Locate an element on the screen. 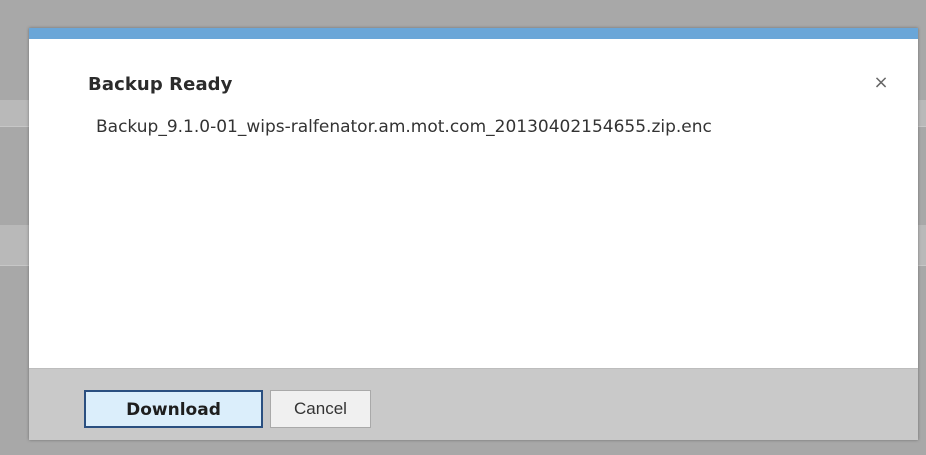 The width and height of the screenshot is (926, 455). cancel-button: Cancel is located at coordinates (320, 409).